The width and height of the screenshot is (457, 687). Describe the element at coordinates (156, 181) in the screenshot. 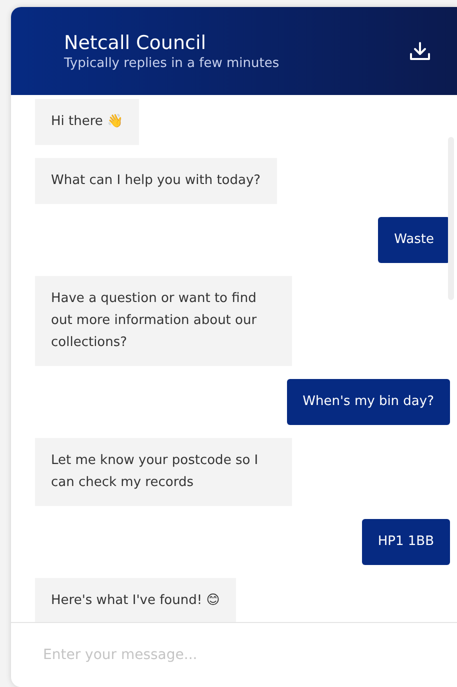

I see `bot-message: What can I help you with today?` at that location.